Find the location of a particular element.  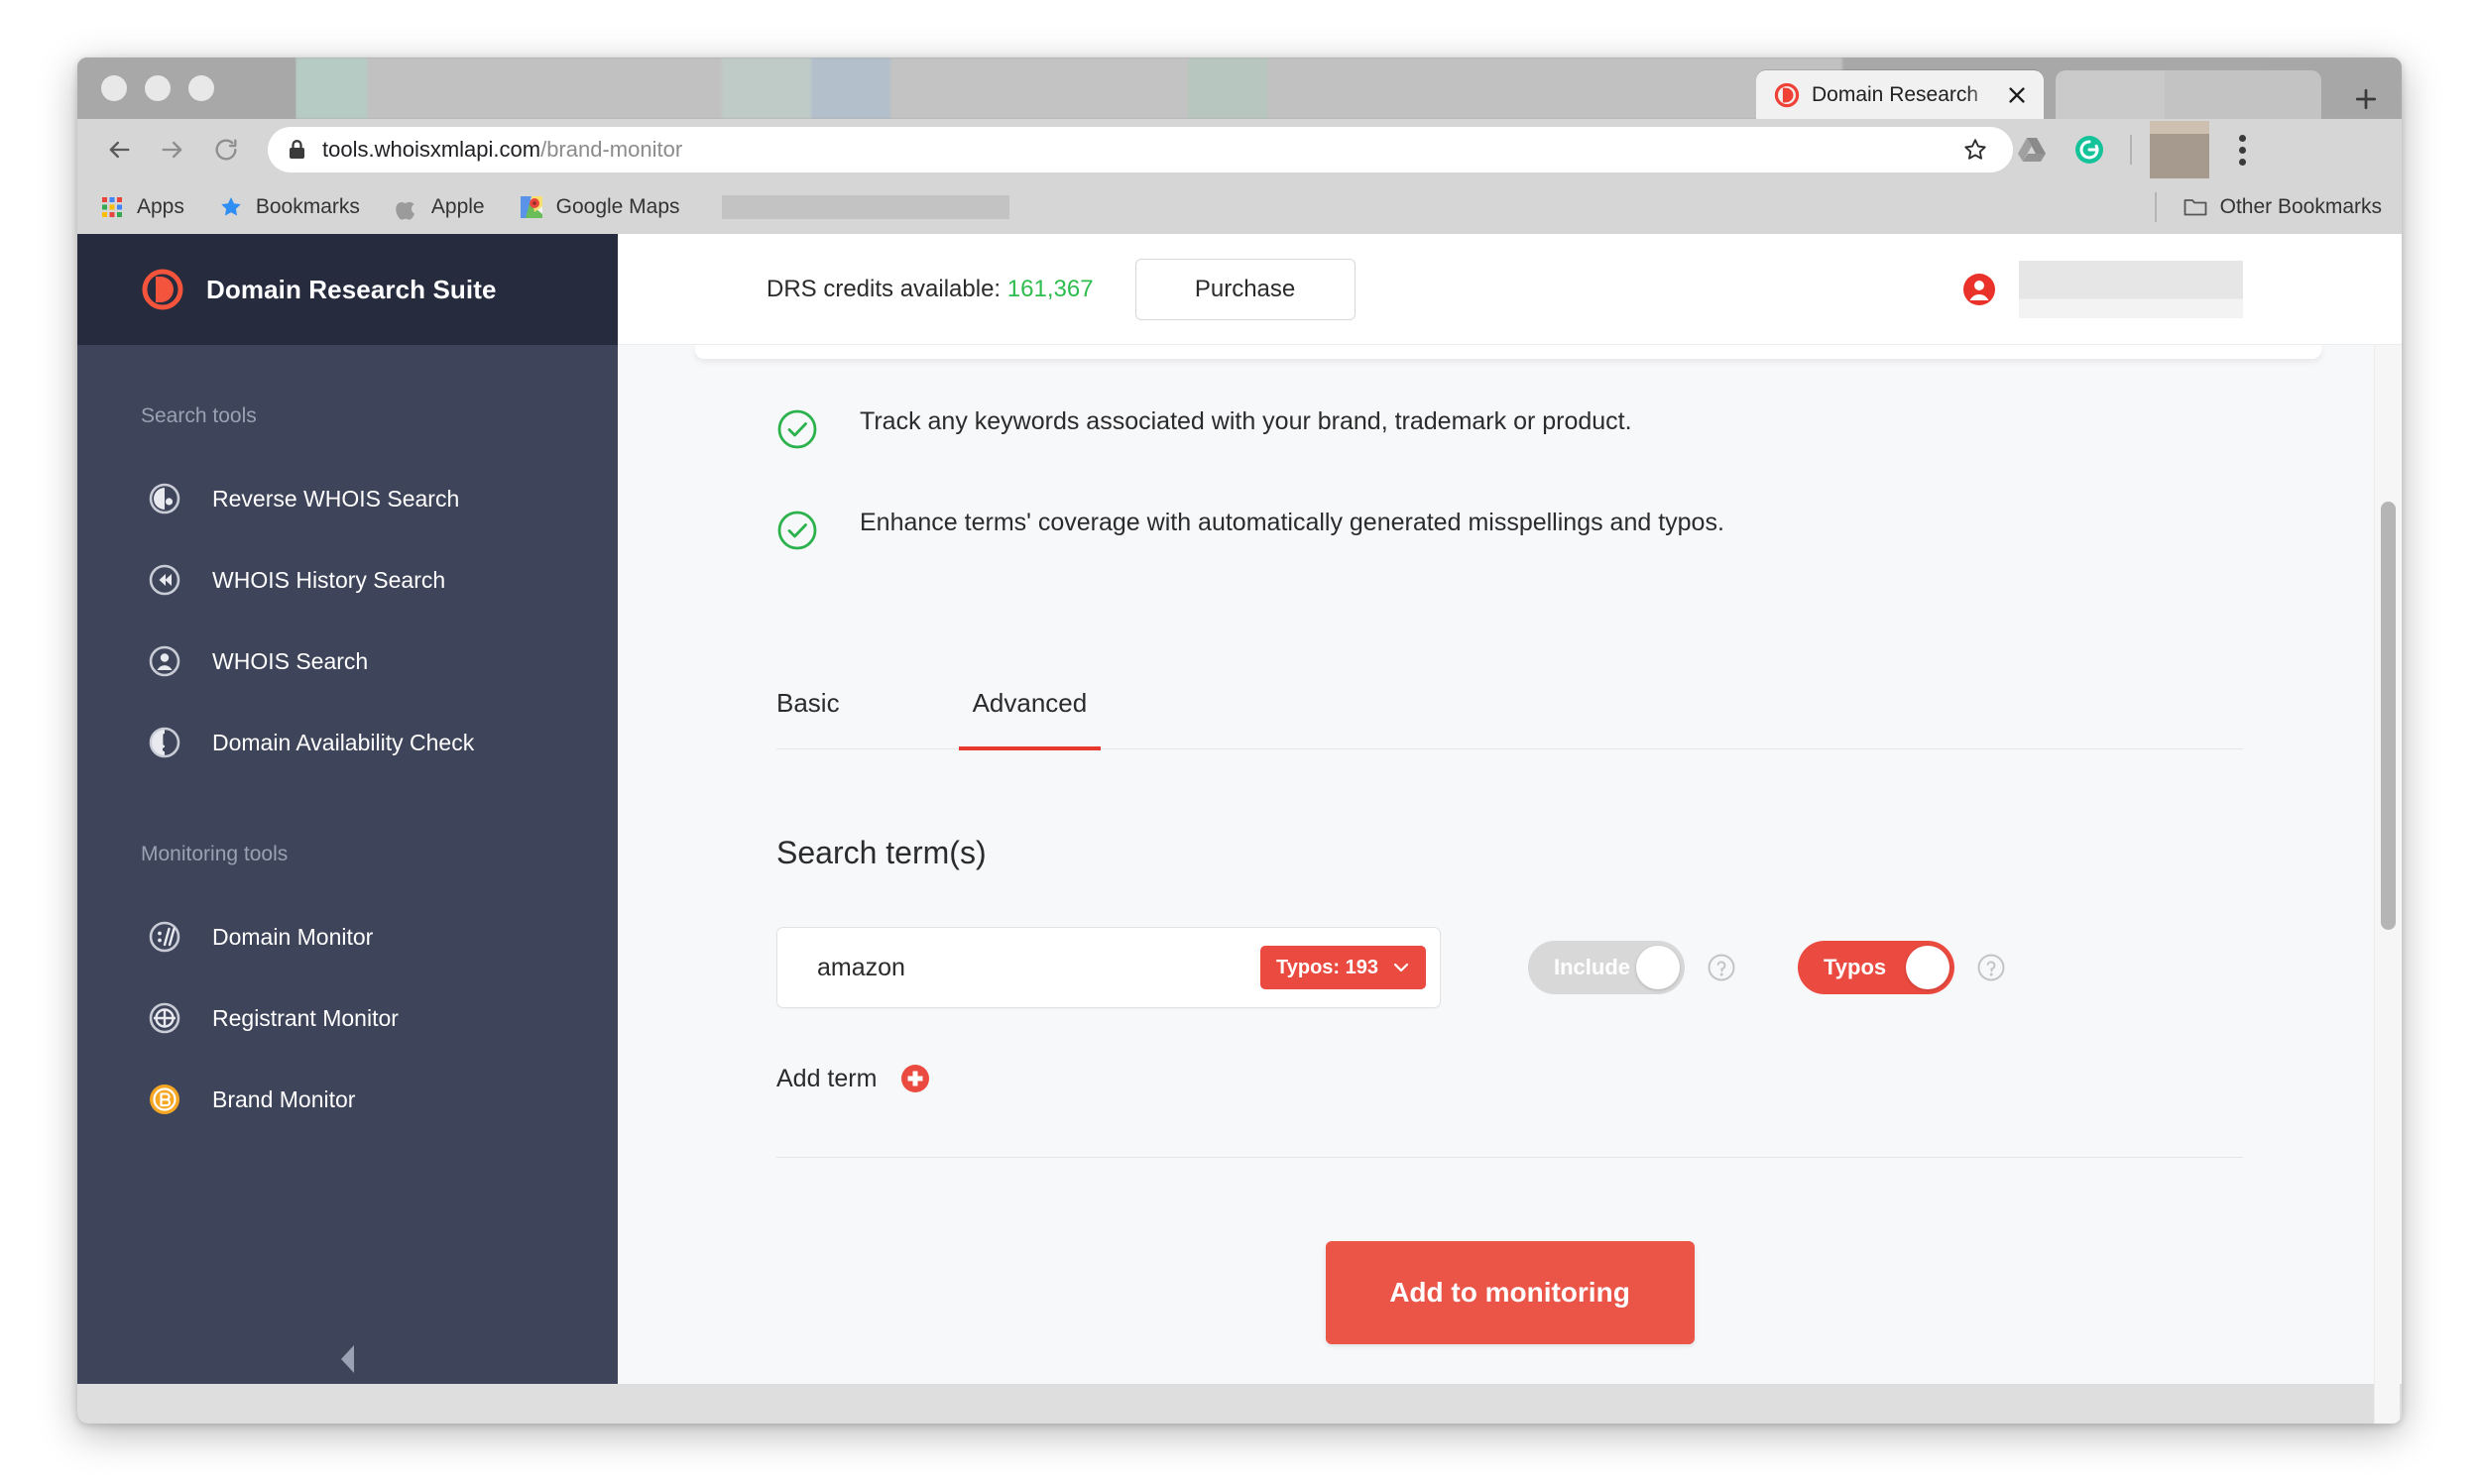

domain-availability-icon is located at coordinates (164, 743).